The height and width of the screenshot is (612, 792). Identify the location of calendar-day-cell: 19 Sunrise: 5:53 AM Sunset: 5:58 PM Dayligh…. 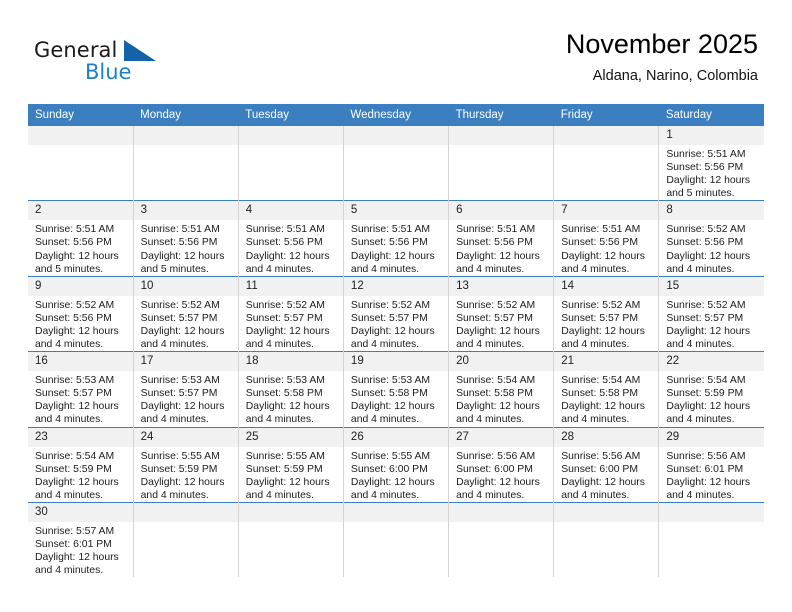
(396, 389).